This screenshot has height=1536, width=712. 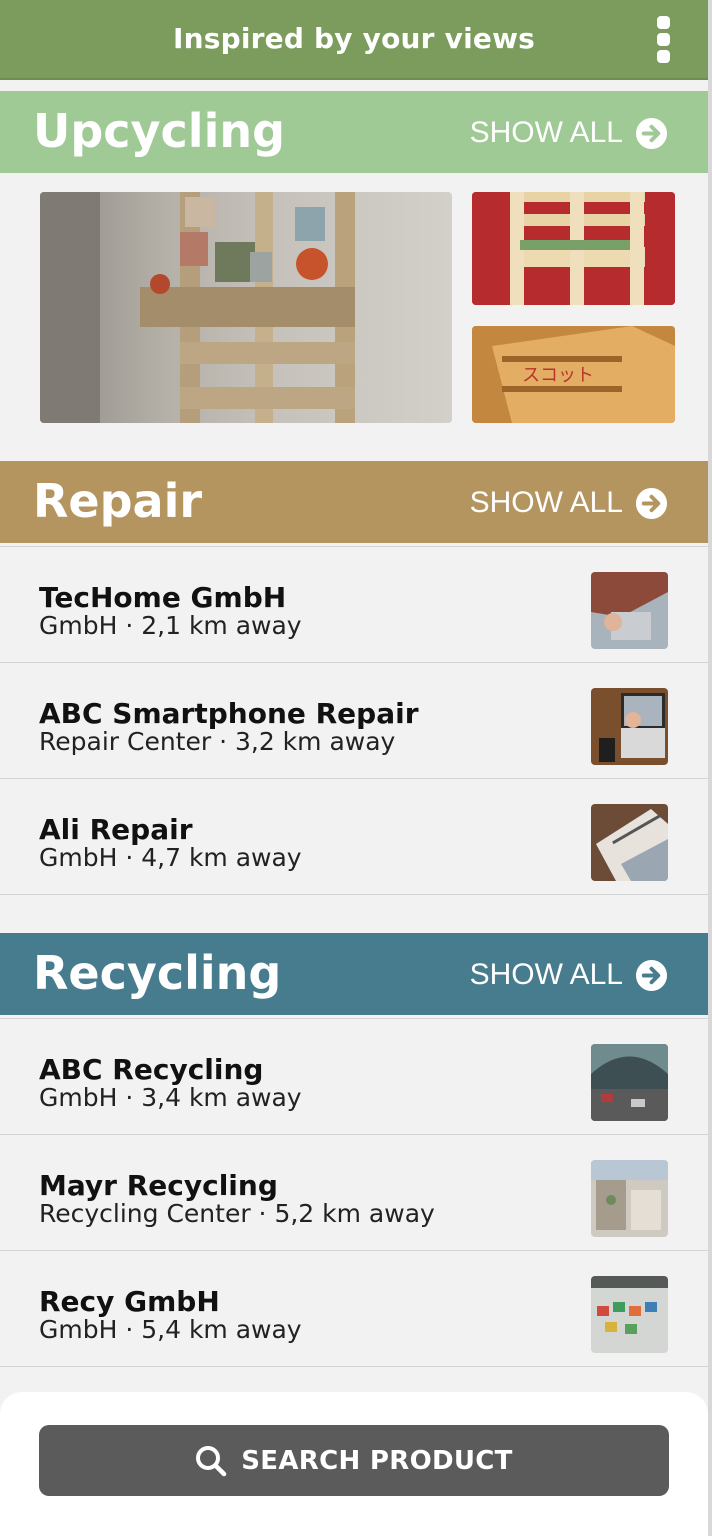 What do you see at coordinates (157, 973) in the screenshot?
I see `section-title-recycling: Recycling` at bounding box center [157, 973].